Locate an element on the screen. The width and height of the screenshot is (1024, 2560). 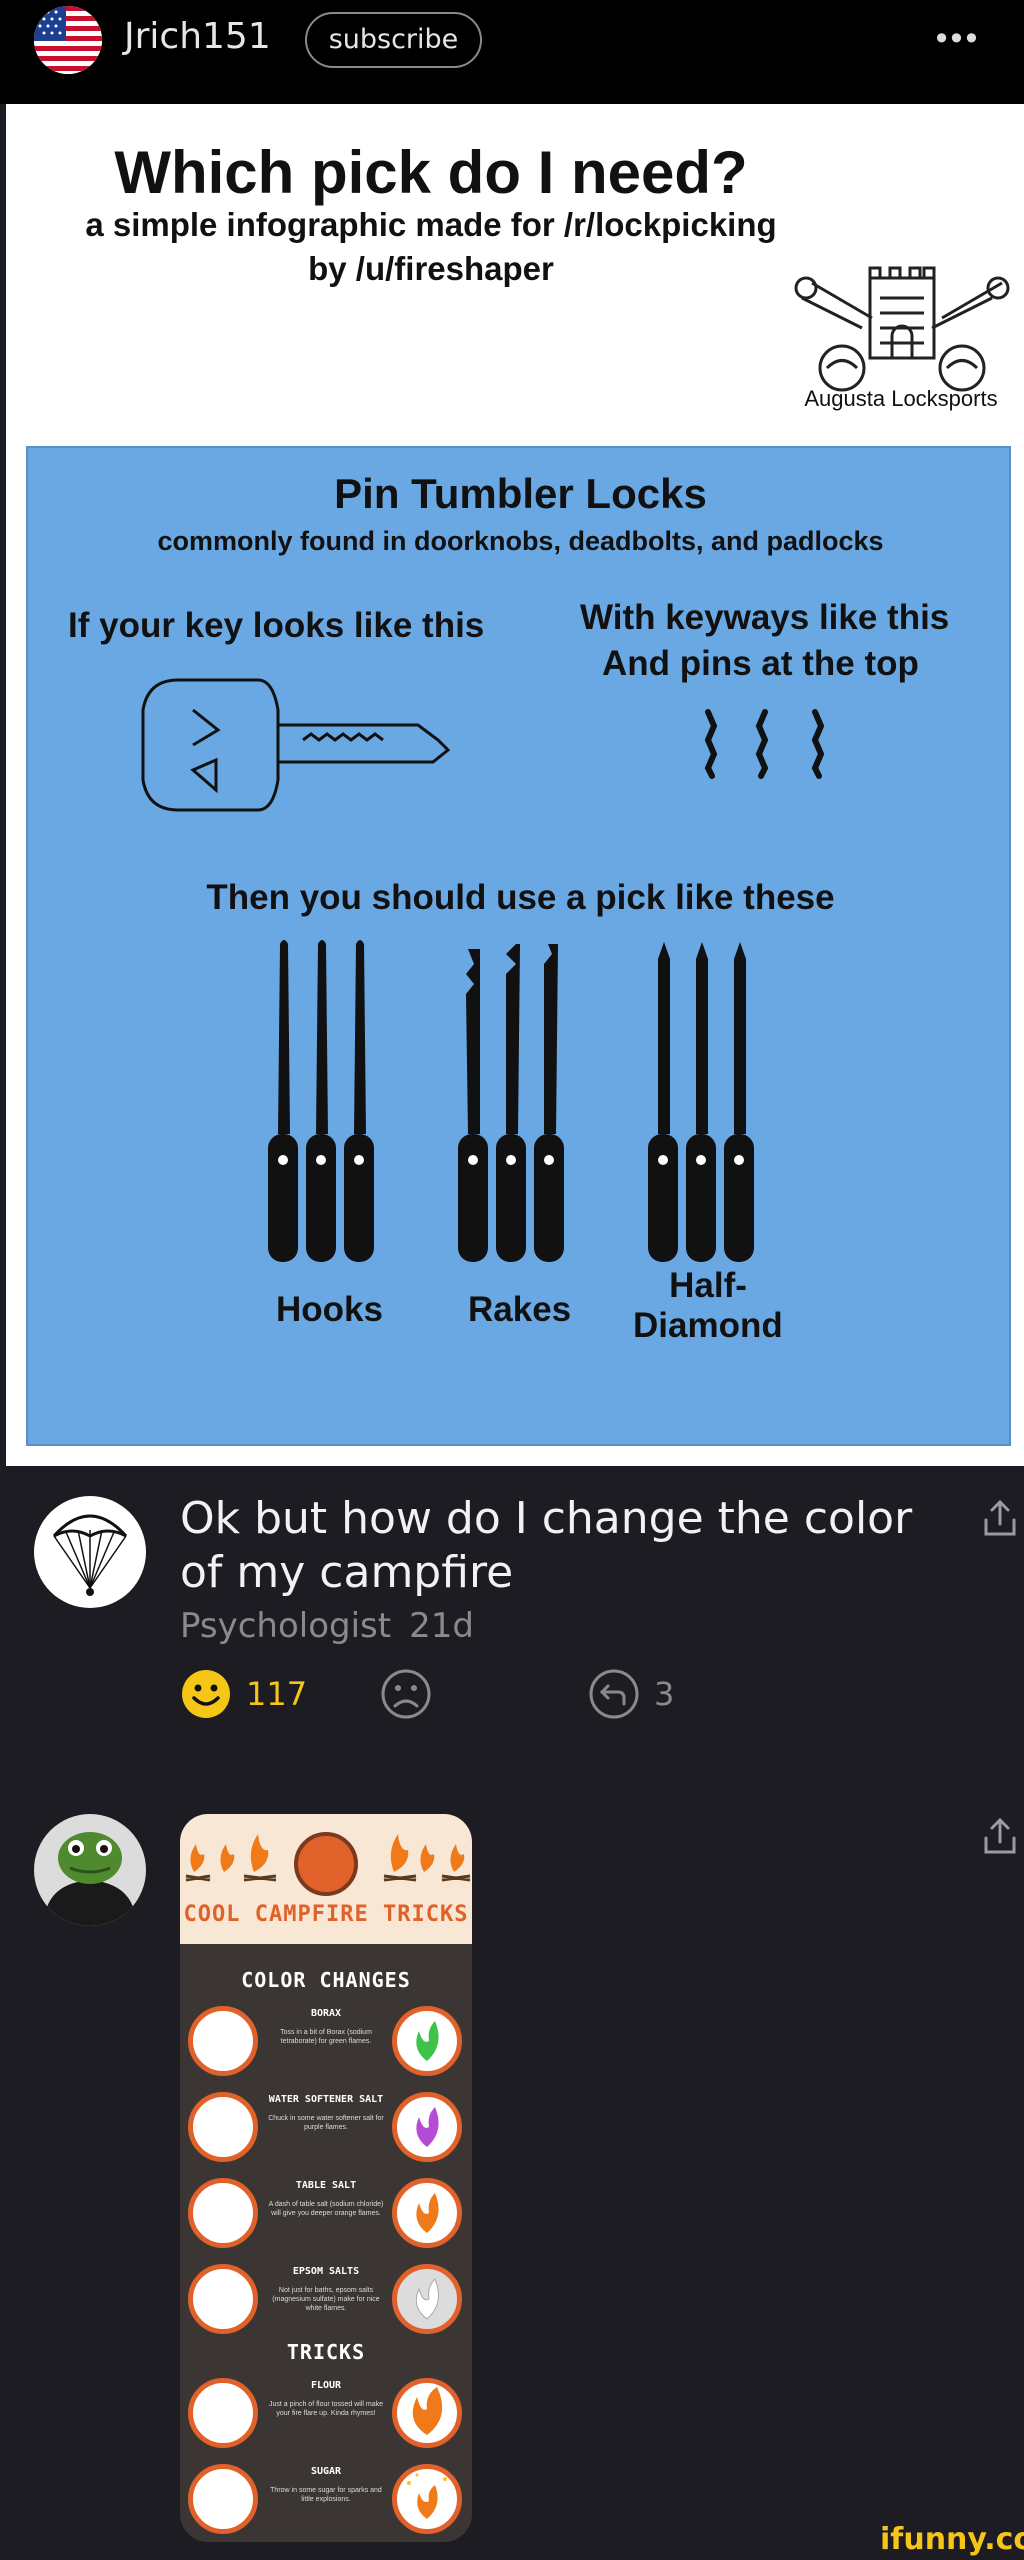
pick-label-rakes: Rakes is located at coordinates (520, 1309).